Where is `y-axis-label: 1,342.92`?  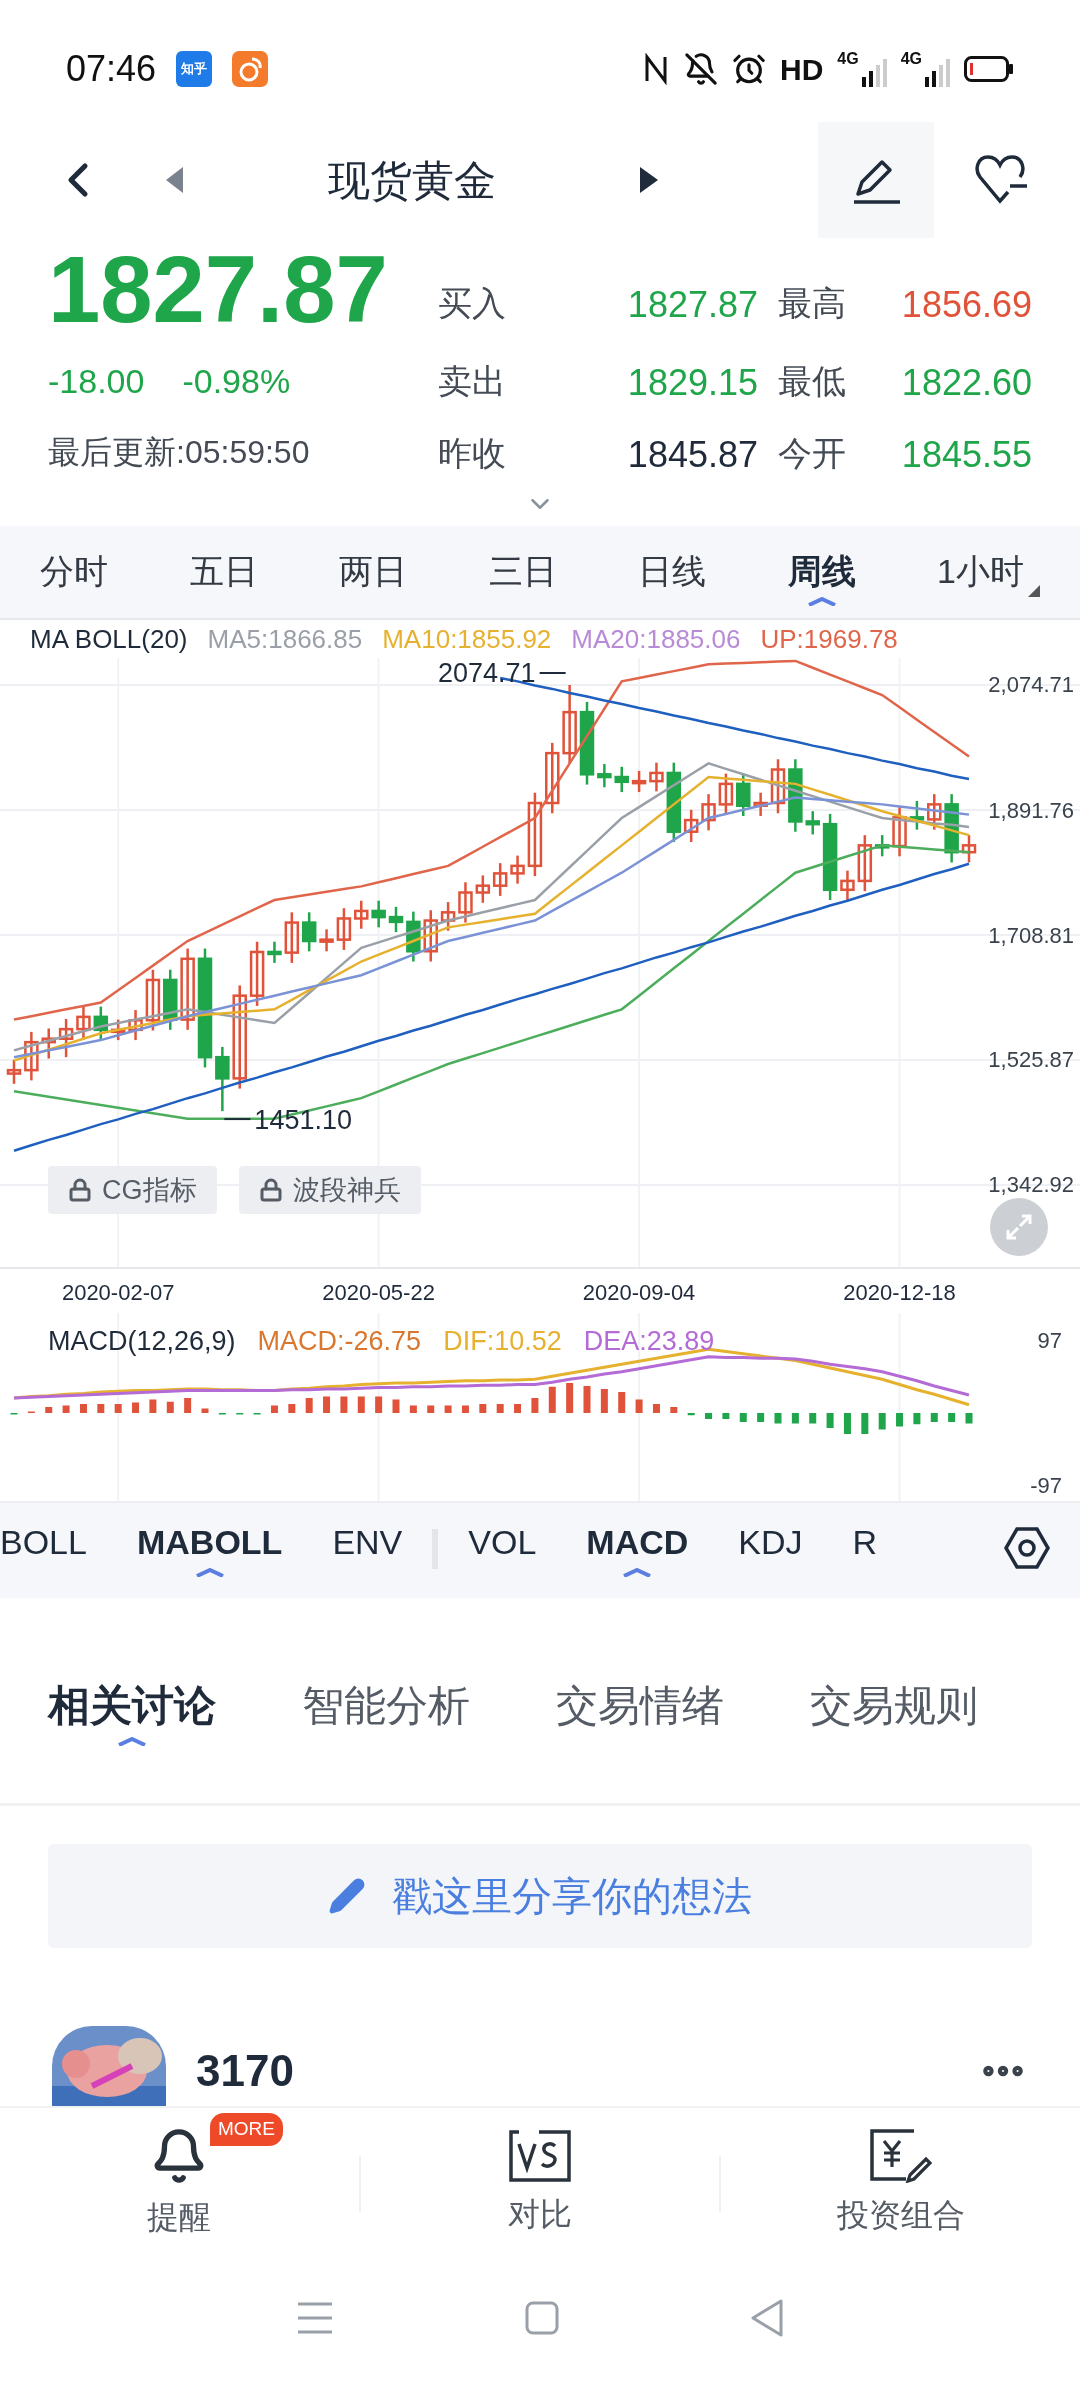
y-axis-label: 1,342.92 is located at coordinates (1031, 1185).